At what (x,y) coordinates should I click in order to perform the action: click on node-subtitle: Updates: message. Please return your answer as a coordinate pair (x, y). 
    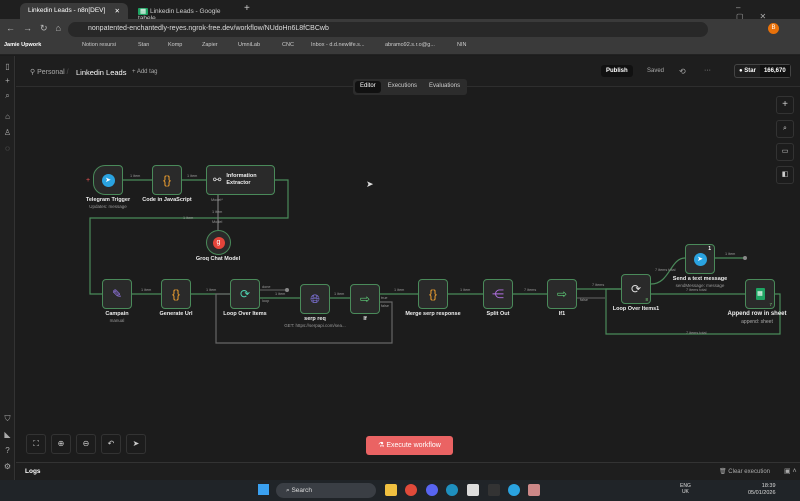
    Looking at the image, I should click on (108, 206).